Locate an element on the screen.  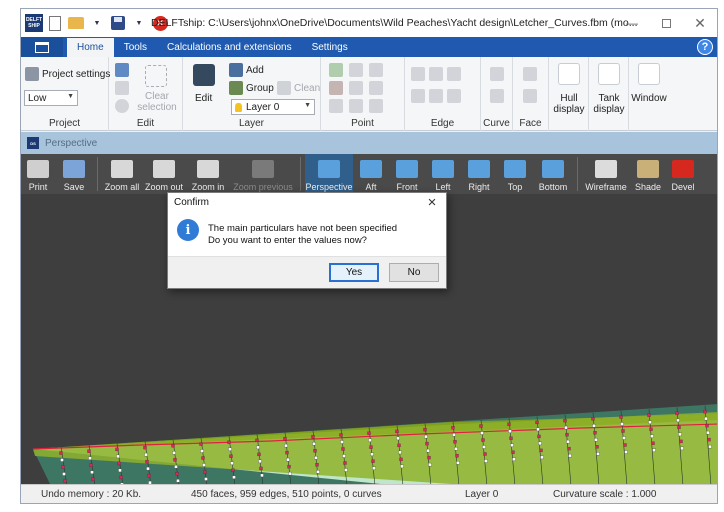
undo-icon is located at coordinates (122, 70).